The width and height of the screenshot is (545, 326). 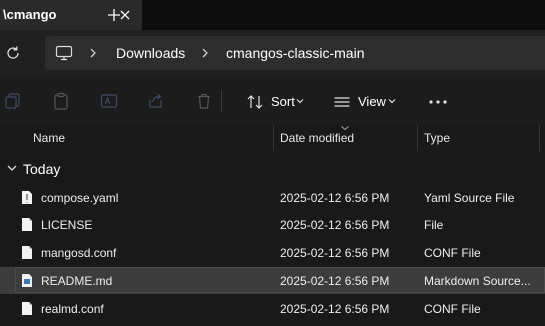 I want to click on file-type: File, so click(x=434, y=225).